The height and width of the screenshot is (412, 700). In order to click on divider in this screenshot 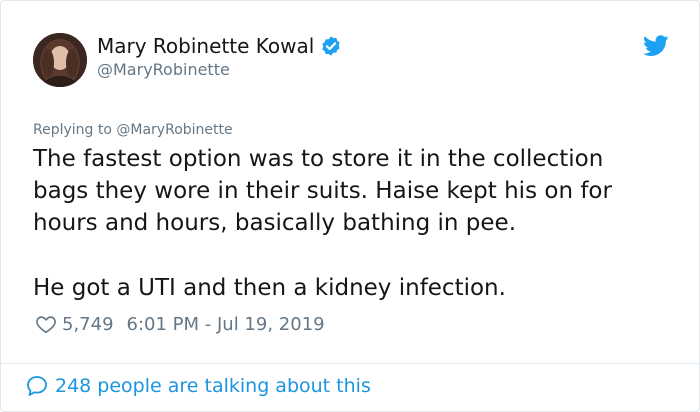, I will do `click(350, 363)`.